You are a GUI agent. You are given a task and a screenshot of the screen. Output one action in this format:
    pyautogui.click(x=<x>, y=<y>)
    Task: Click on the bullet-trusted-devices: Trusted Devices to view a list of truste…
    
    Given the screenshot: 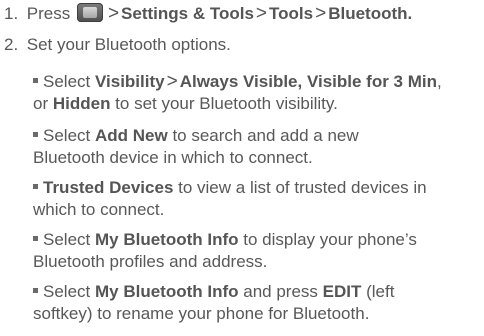 What is the action you would take?
    pyautogui.click(x=257, y=199)
    